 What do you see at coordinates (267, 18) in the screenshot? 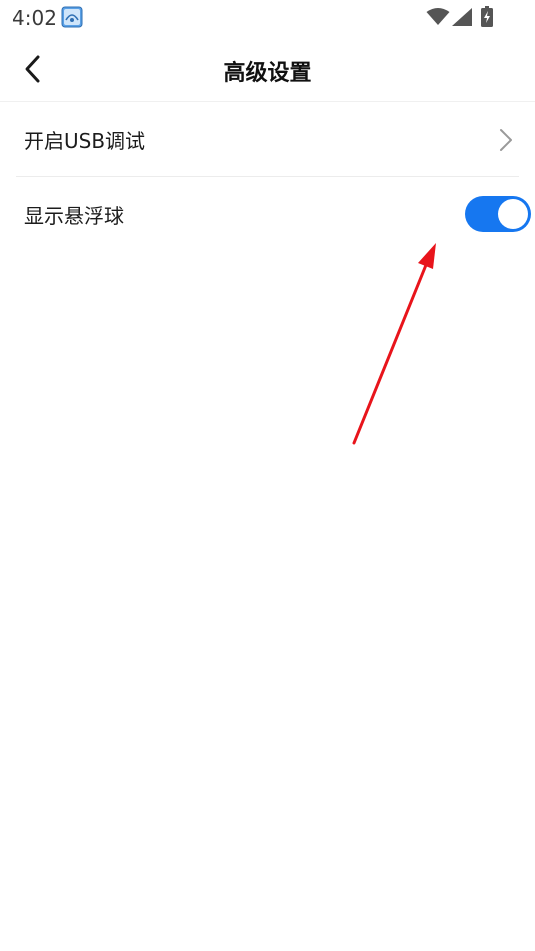
I see `status-bar: 4:02` at bounding box center [267, 18].